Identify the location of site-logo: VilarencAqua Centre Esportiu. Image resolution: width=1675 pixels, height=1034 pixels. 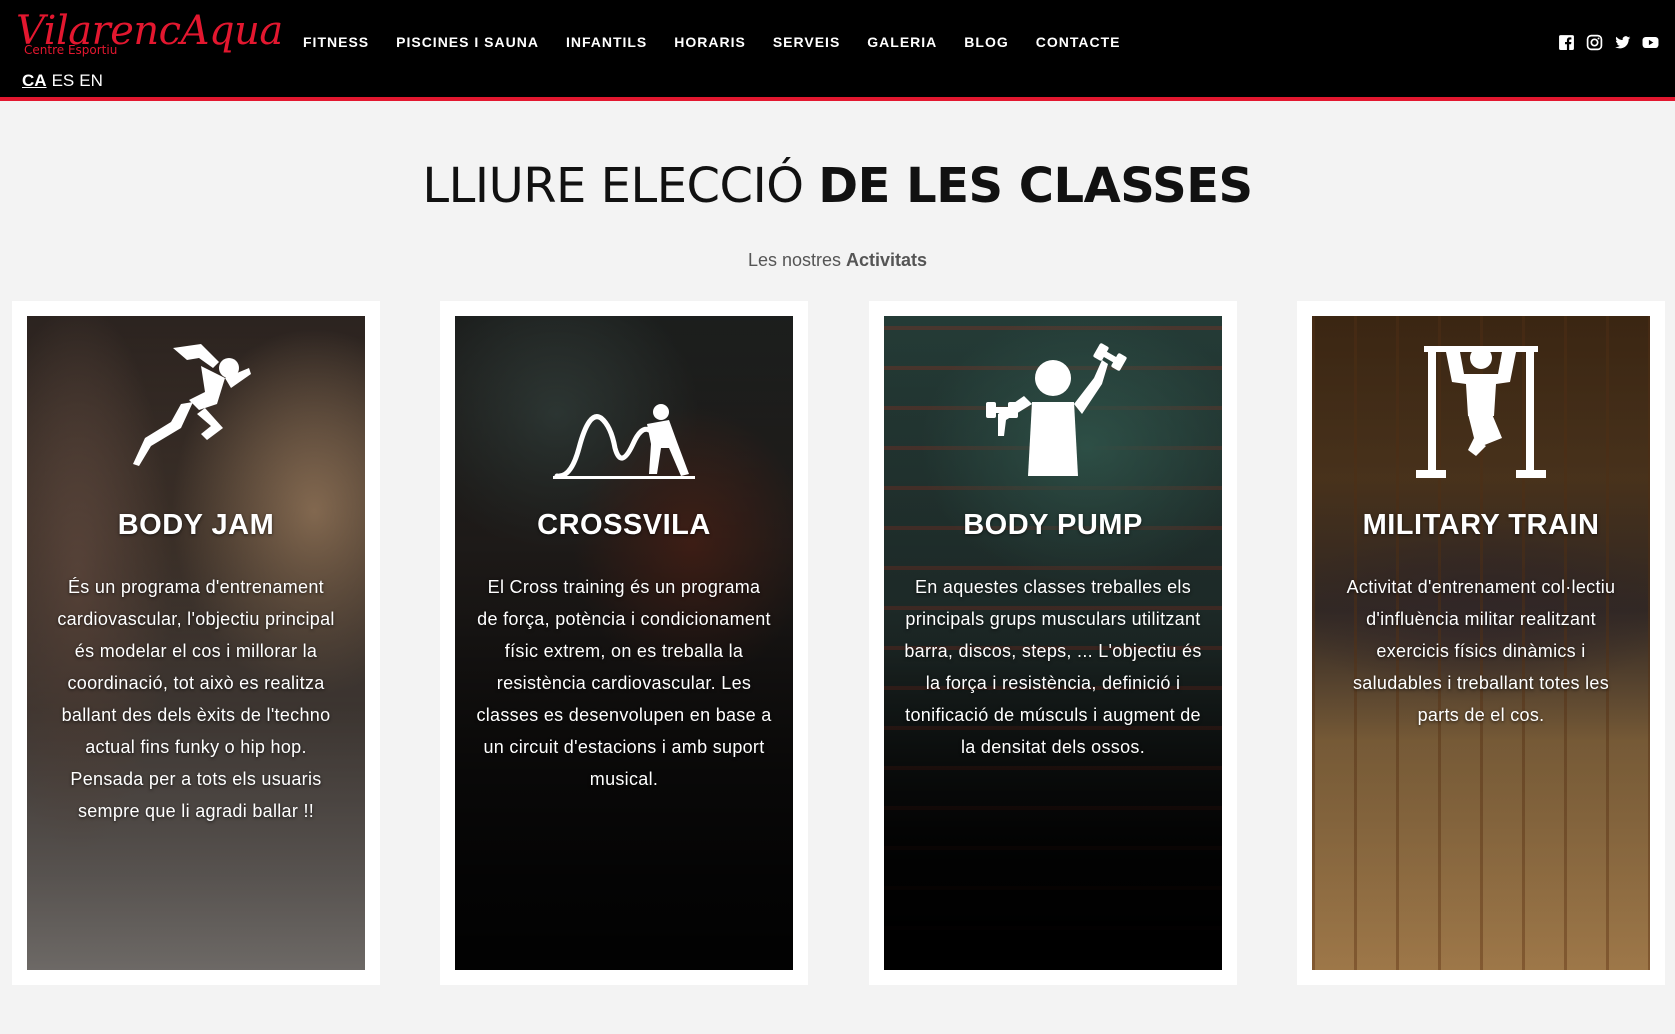
(149, 33).